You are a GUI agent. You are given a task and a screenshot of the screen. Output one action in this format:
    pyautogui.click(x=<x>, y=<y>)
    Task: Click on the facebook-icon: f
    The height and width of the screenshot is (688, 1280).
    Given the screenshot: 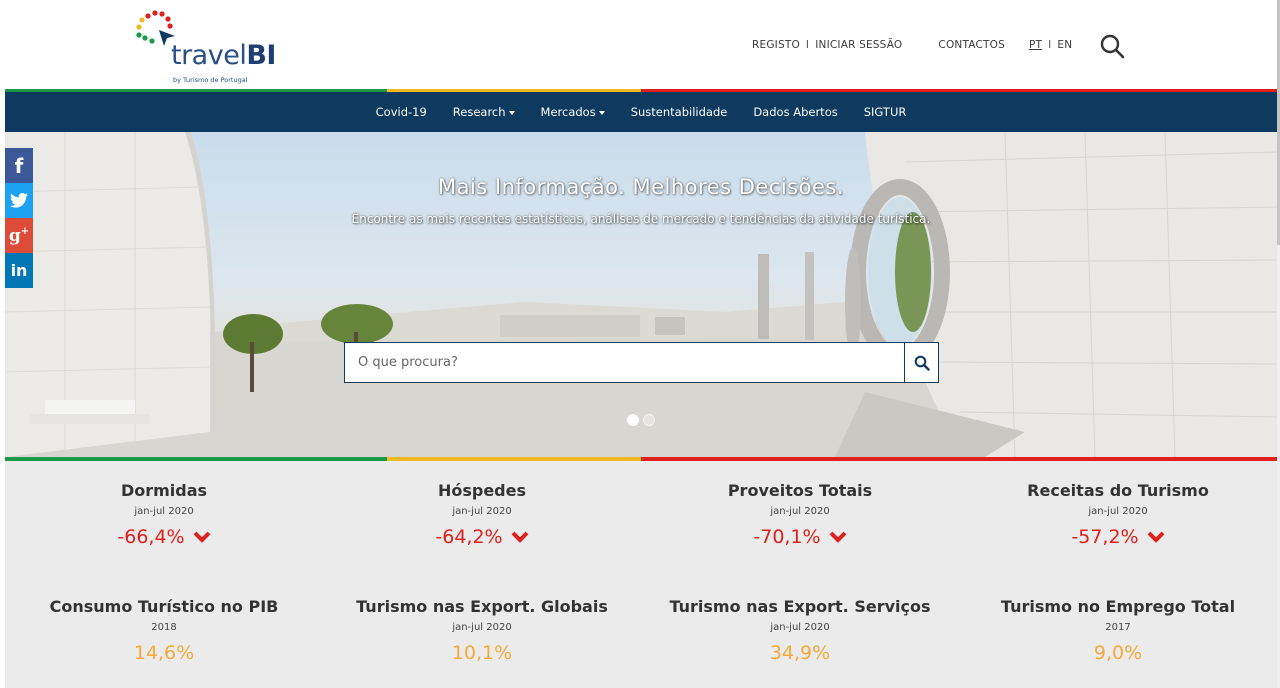 What is the action you would take?
    pyautogui.click(x=19, y=165)
    